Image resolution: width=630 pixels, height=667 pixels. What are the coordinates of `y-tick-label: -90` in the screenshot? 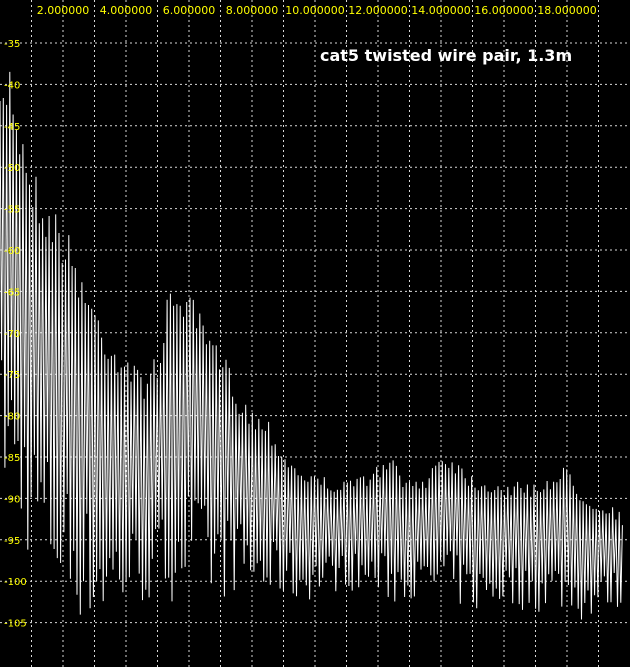 It's located at (12, 499).